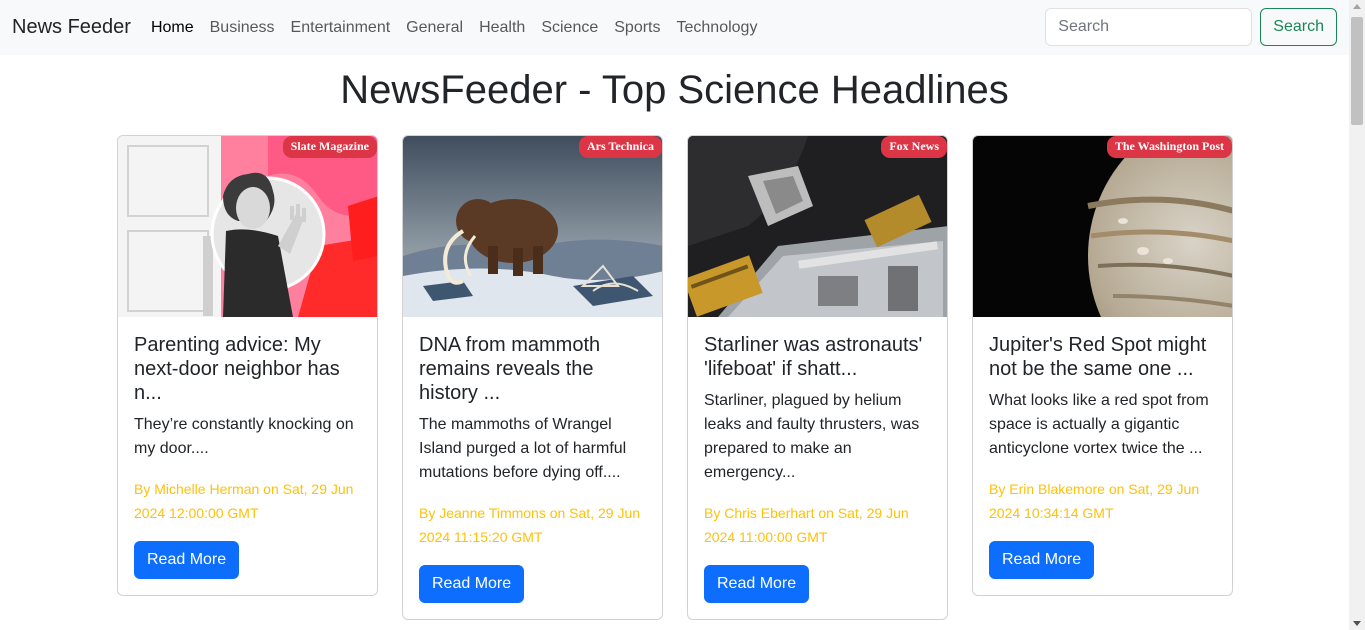 This screenshot has width=1365, height=630. I want to click on article-image: Fox News, so click(817, 226).